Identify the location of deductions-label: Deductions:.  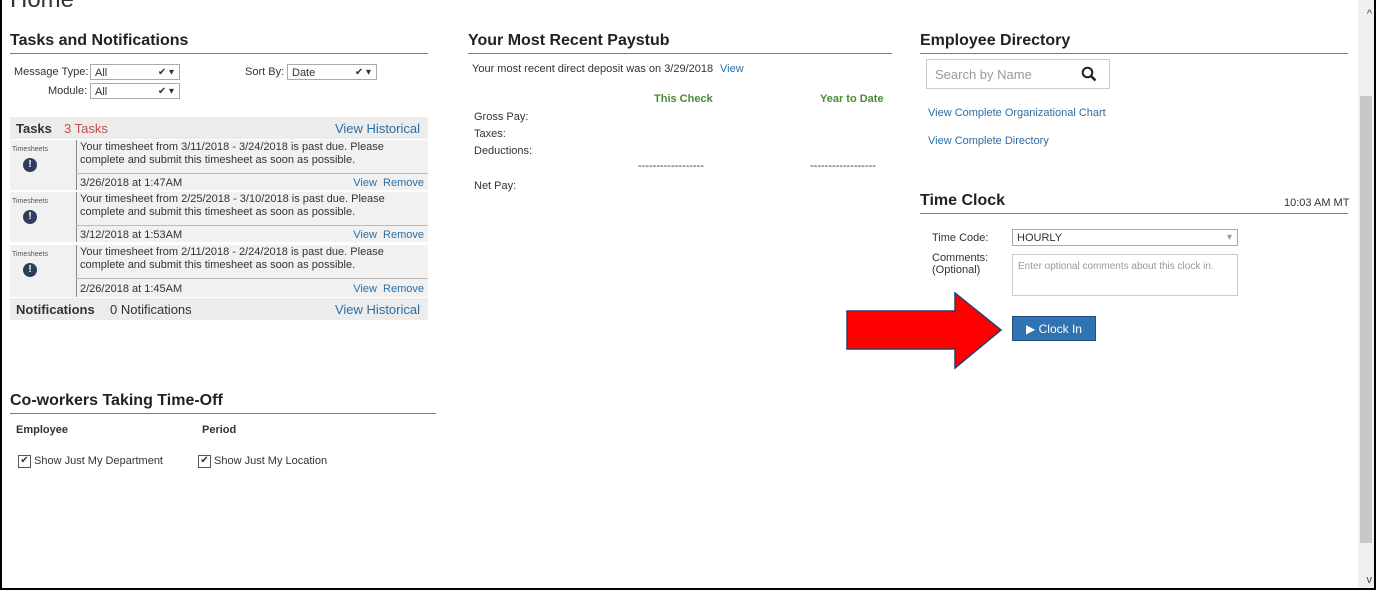
(503, 151).